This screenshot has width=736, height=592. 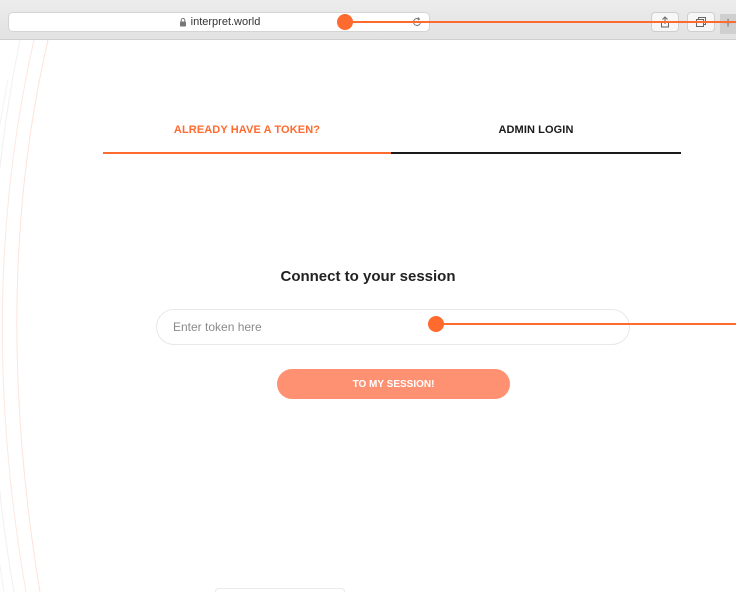 What do you see at coordinates (368, 276) in the screenshot?
I see `form-heading: Connect to your session` at bounding box center [368, 276].